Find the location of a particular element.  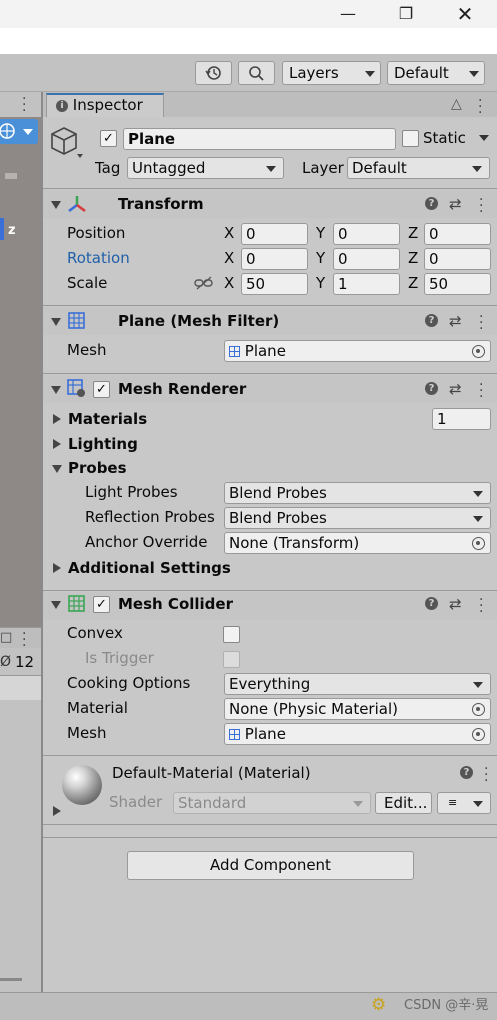

scale-x-label: X is located at coordinates (229, 283).